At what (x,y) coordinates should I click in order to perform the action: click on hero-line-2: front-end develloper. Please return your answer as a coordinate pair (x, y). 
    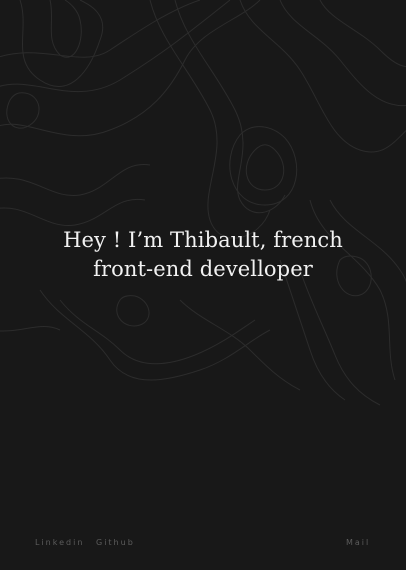
    Looking at the image, I should click on (203, 269).